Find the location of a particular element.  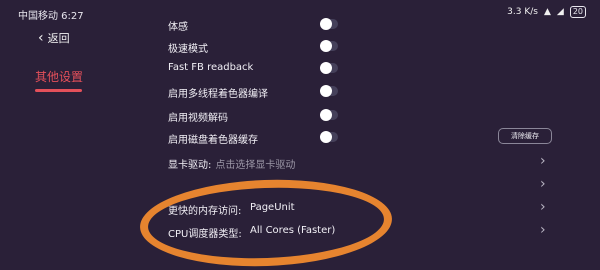

gpu-driver-row: 显卡驱动: 点击选择显卡驱动 › is located at coordinates (368, 164).